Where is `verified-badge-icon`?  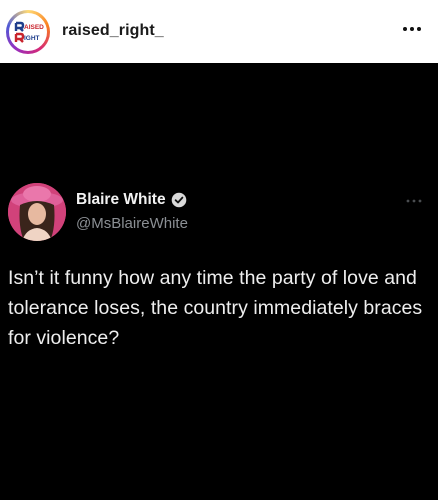 verified-badge-icon is located at coordinates (178, 200).